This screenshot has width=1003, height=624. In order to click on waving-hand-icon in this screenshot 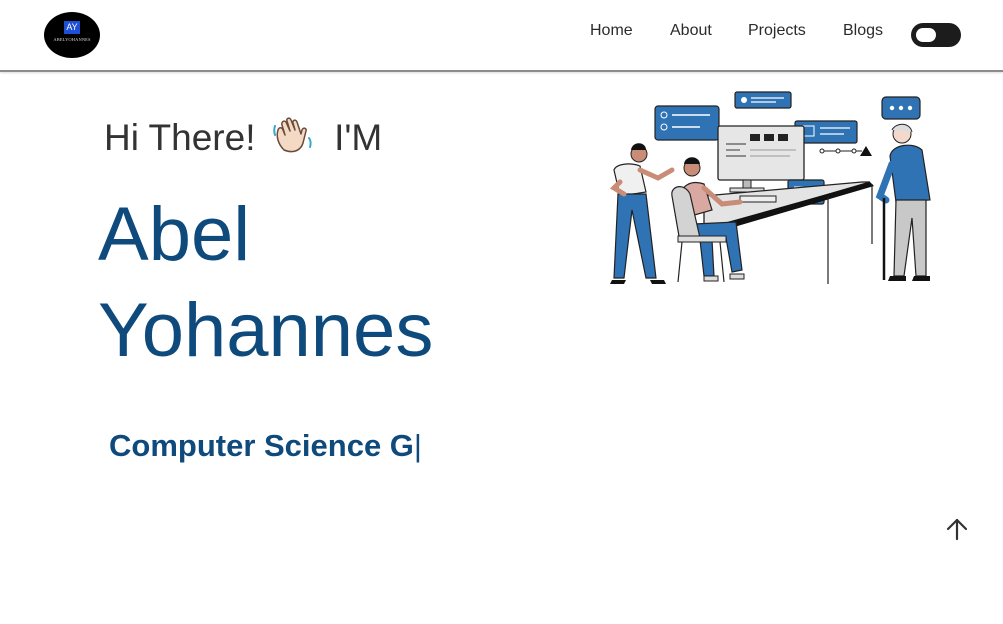, I will do `click(295, 136)`.